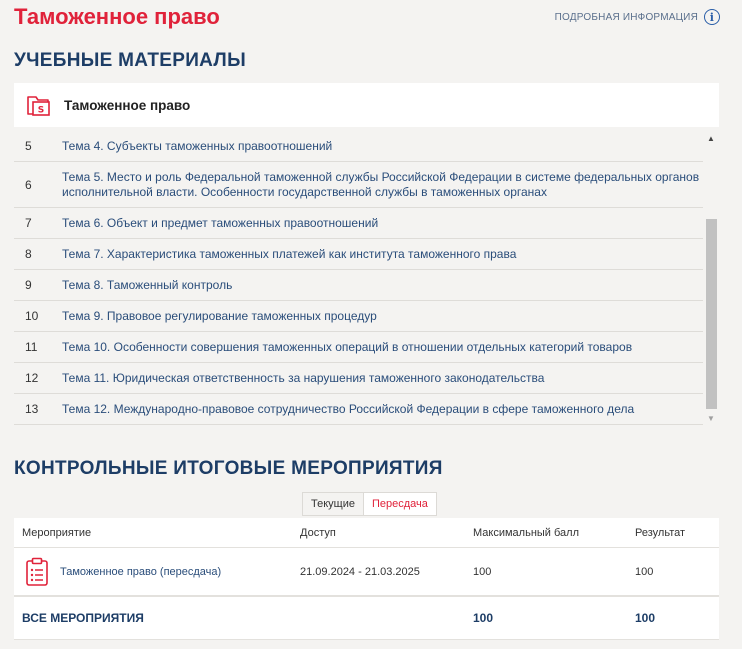 Image resolution: width=742 pixels, height=649 pixels. What do you see at coordinates (32, 378) in the screenshot?
I see `topic-number: 12` at bounding box center [32, 378].